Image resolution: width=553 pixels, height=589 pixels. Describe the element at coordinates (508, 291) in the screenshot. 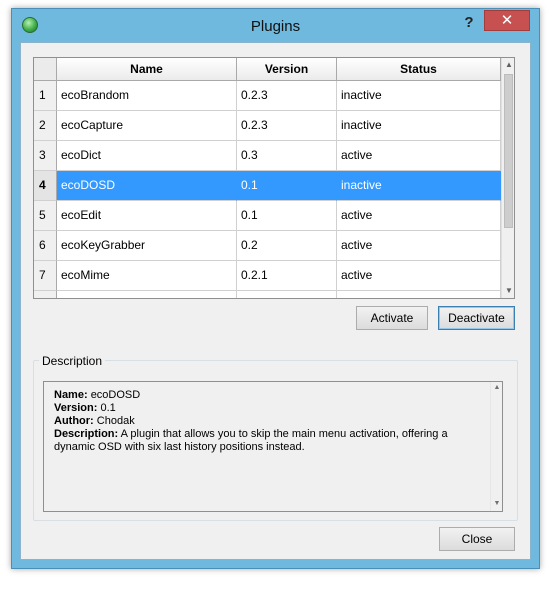

I see `scroll-down-arrow-icon: ▼` at that location.